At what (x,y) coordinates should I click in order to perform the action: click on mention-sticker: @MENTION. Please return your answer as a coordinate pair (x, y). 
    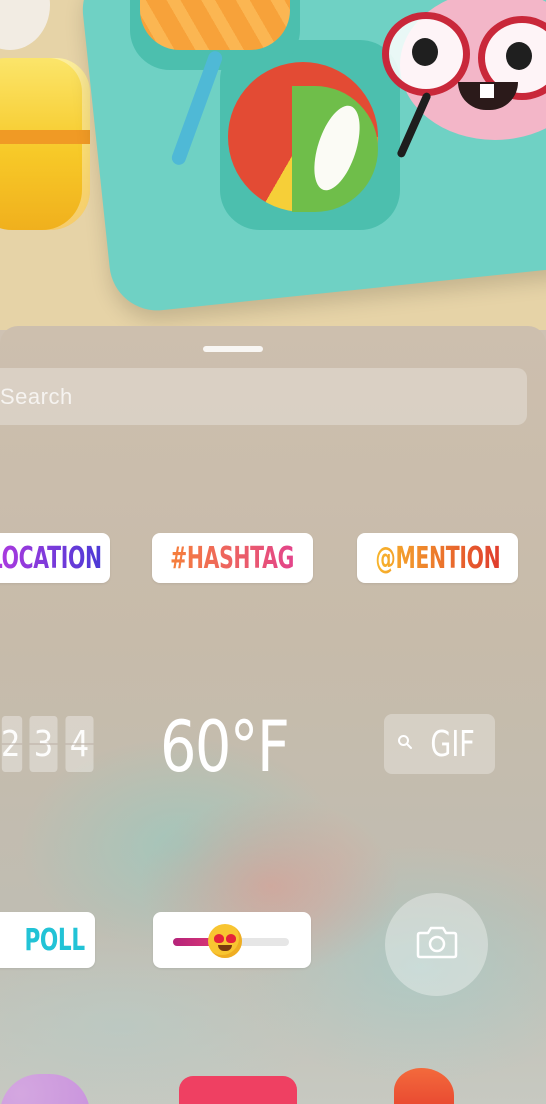
    Looking at the image, I should click on (437, 558).